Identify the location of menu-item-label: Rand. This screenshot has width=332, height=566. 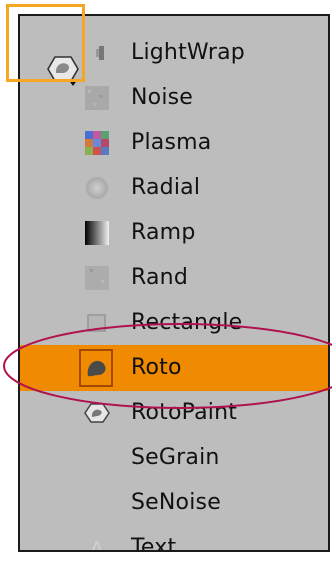
(159, 277).